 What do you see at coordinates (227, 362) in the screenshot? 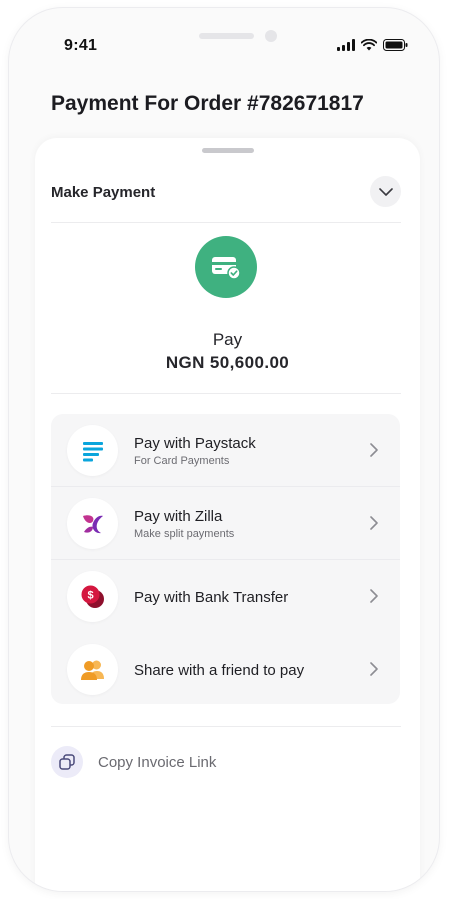
I see `pay-amount: NGN 50,600.00` at bounding box center [227, 362].